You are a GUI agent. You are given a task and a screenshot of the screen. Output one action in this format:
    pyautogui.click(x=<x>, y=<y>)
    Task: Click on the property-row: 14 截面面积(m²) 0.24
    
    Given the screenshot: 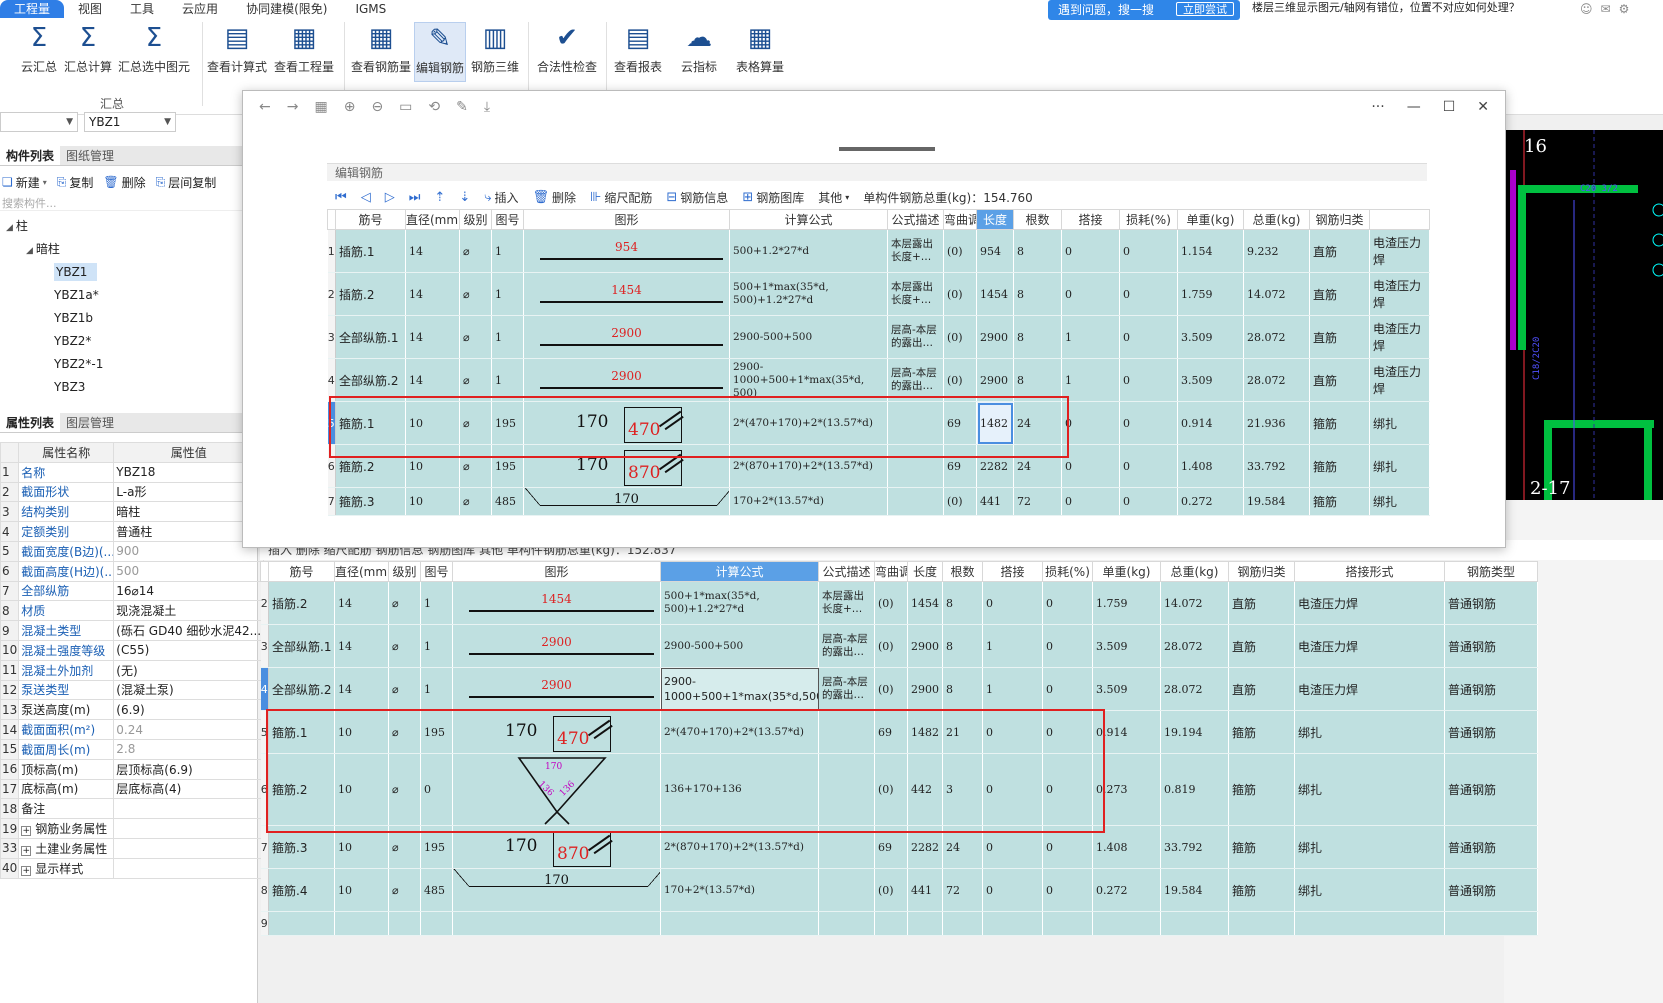 What is the action you would take?
    pyautogui.click(x=132, y=729)
    